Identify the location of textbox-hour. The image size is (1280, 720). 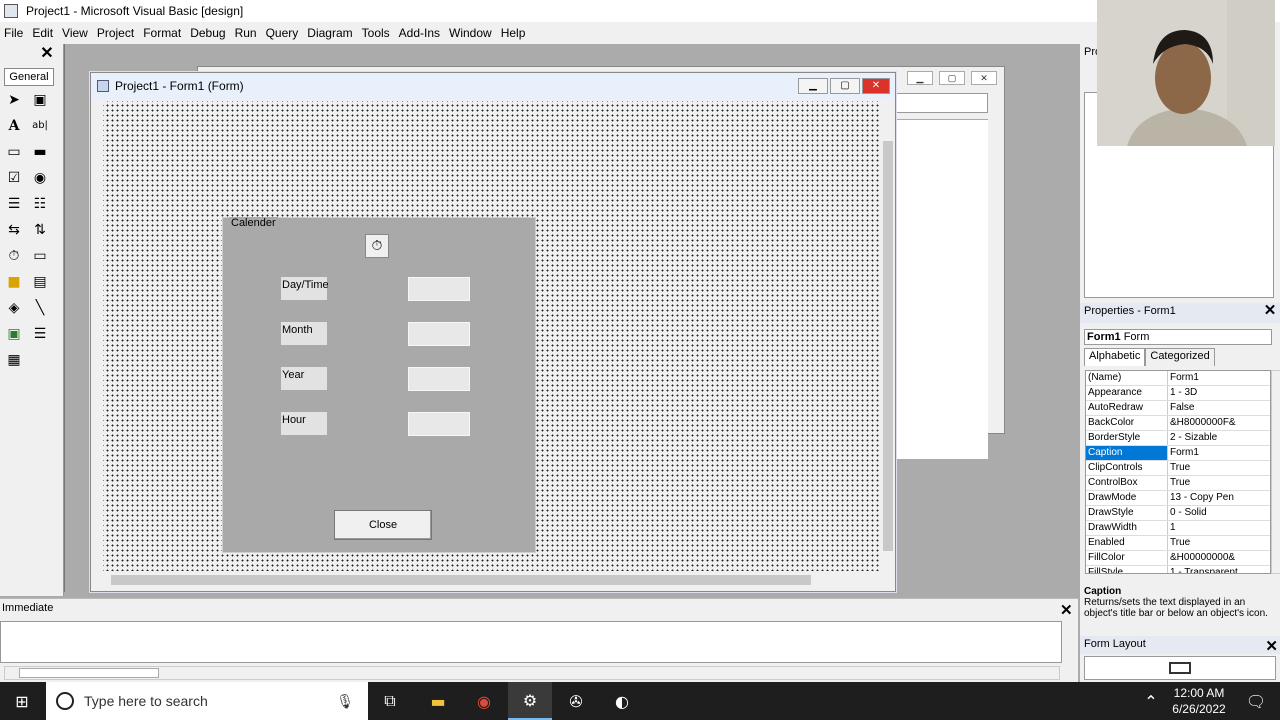
(439, 424).